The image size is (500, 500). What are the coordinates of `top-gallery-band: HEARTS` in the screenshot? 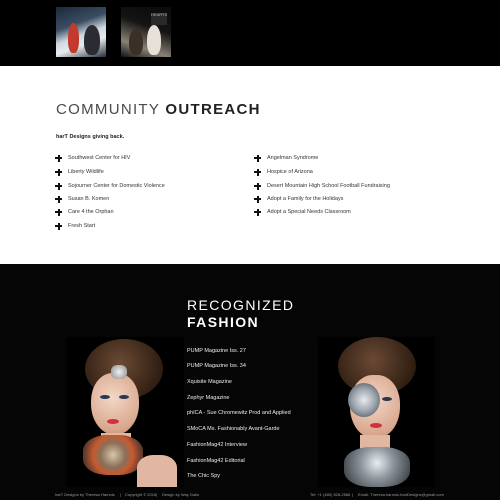 It's located at (250, 33).